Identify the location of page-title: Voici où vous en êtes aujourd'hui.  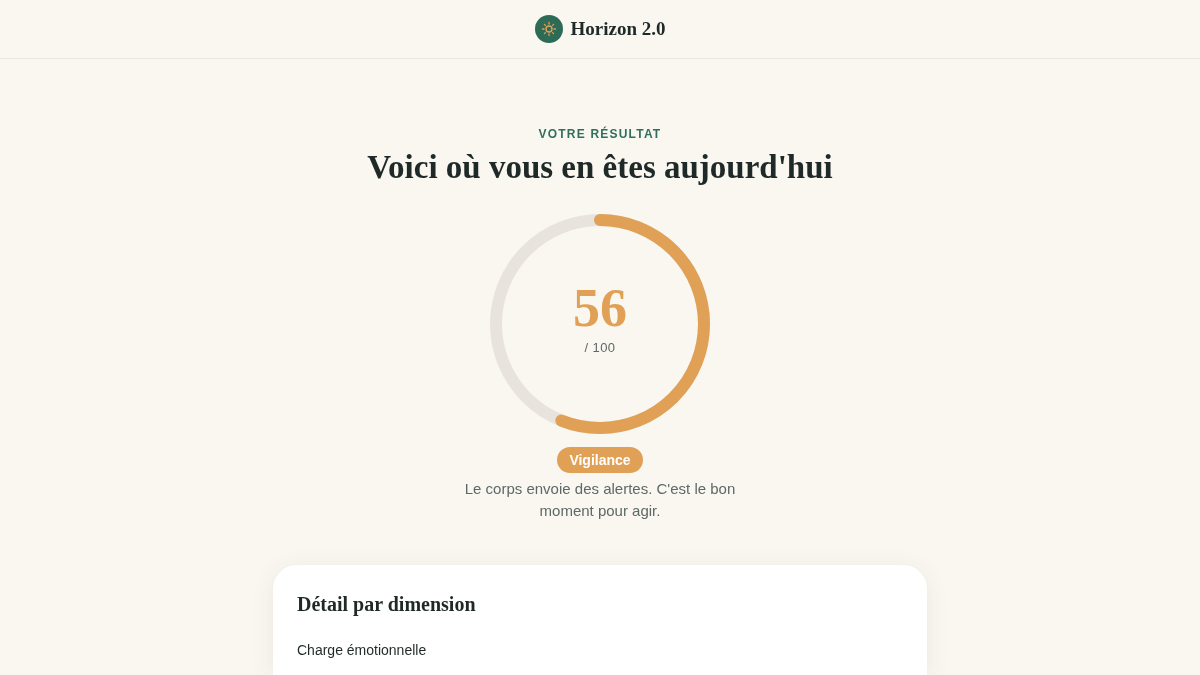
(600, 167).